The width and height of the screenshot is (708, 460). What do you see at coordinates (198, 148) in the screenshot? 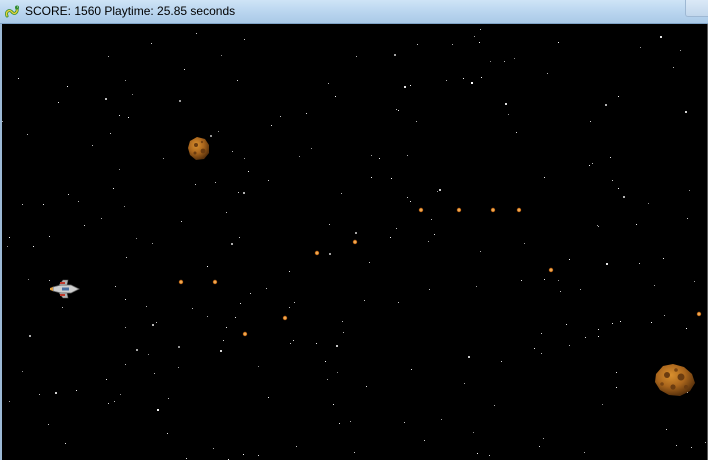
I see `asteroid` at bounding box center [198, 148].